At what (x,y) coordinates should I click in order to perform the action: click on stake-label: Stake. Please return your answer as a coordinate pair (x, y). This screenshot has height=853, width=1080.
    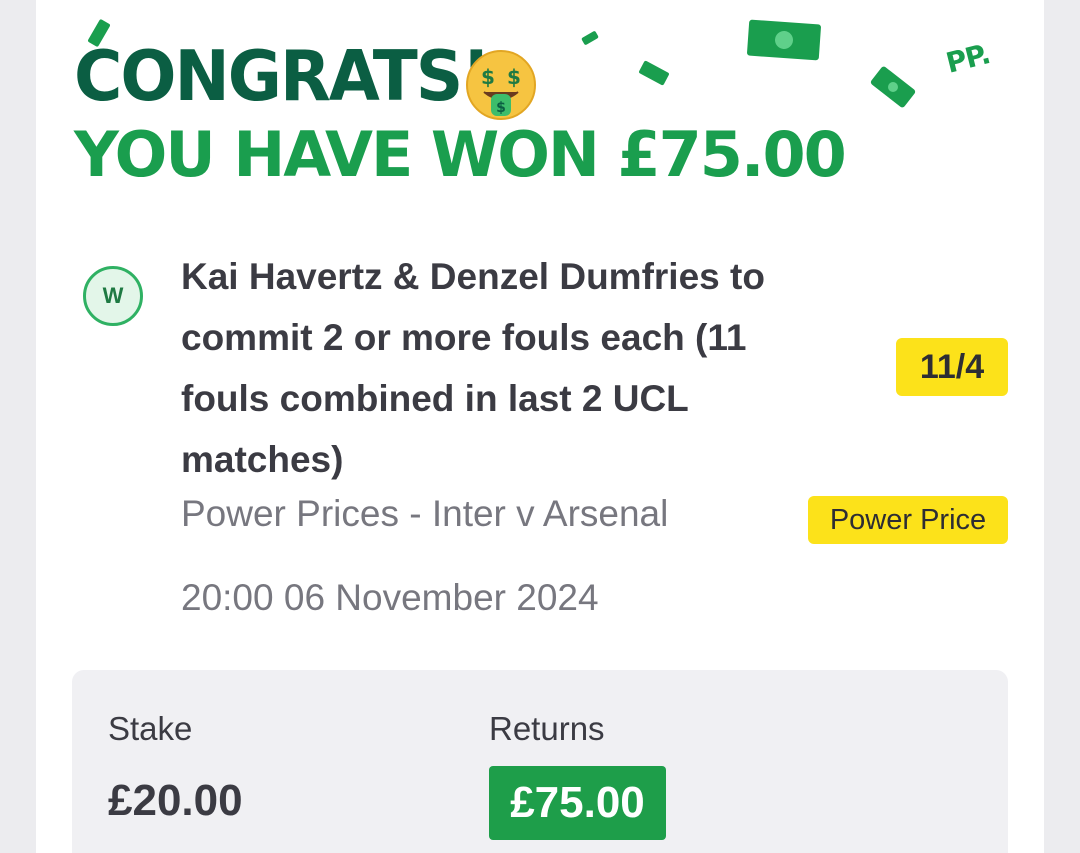
    Looking at the image, I should click on (150, 728).